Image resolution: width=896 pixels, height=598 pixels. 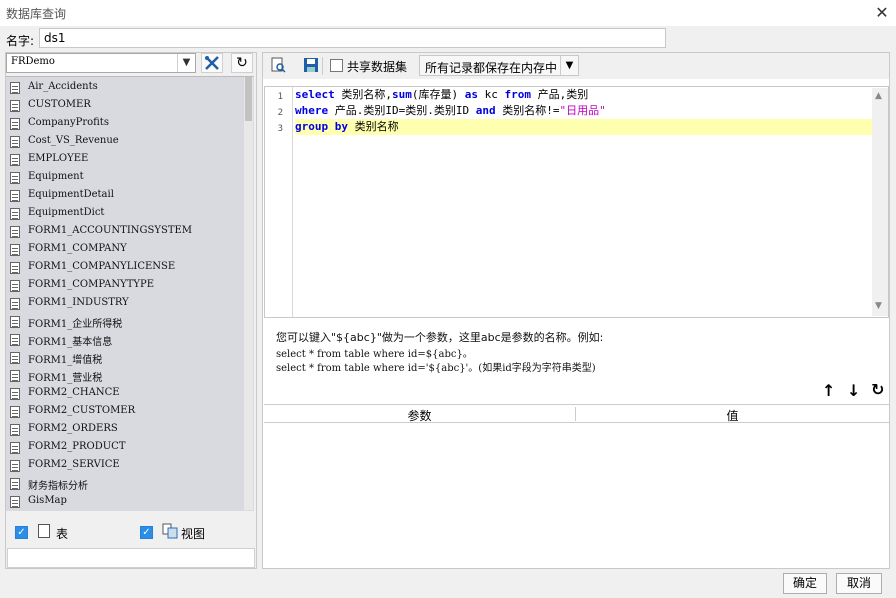 I want to click on save-icon, so click(x=311, y=65).